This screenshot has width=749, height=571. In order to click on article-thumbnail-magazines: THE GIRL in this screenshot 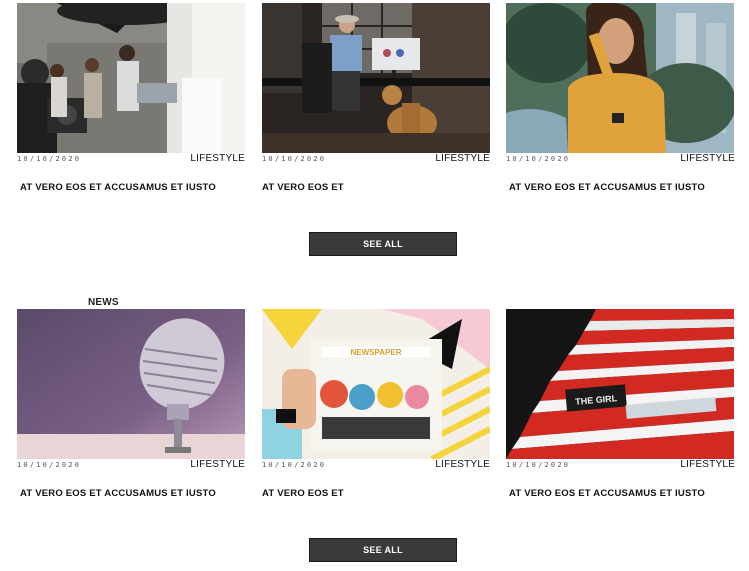, I will do `click(620, 384)`.